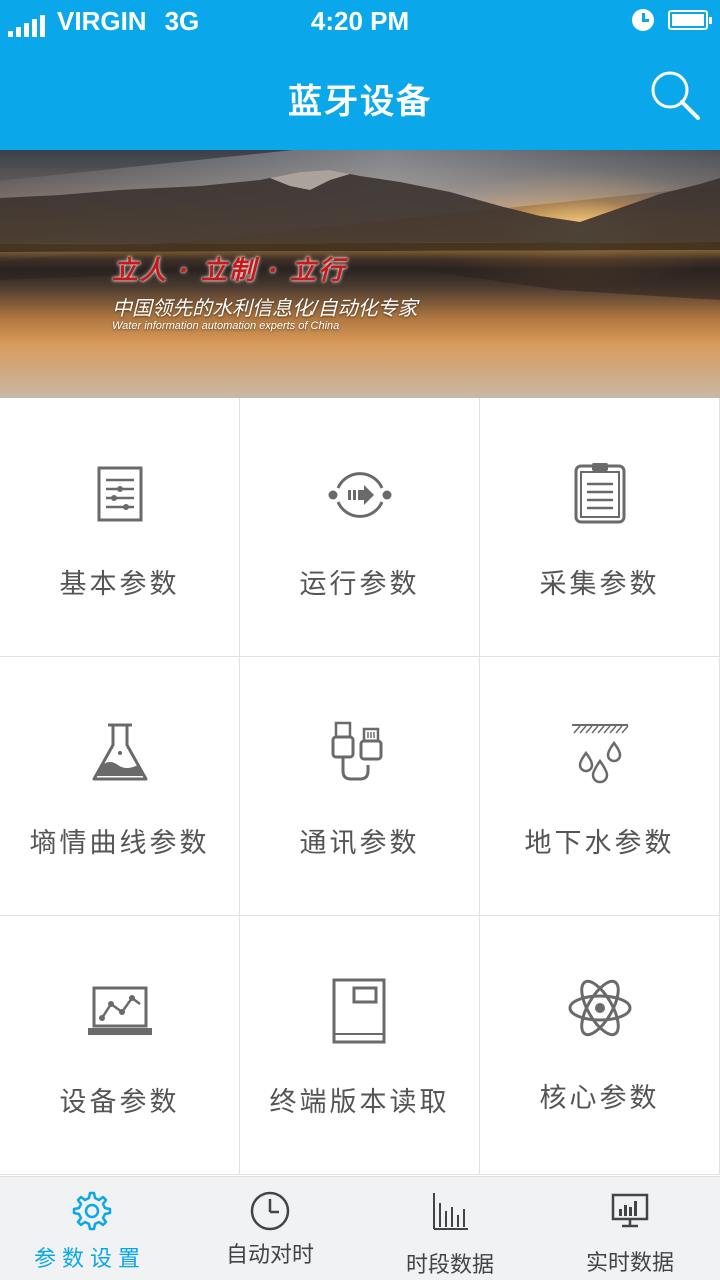 The width and height of the screenshot is (720, 1280). I want to click on grid-item-groundwater-params: 地下水参数, so click(600, 786).